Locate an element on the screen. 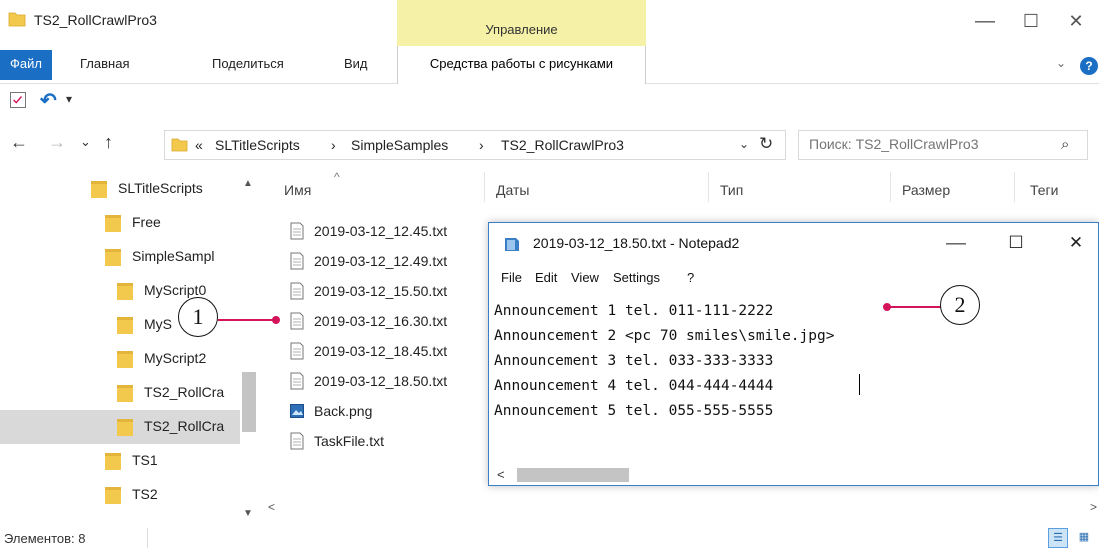  help-icon: ? is located at coordinates (1089, 66).